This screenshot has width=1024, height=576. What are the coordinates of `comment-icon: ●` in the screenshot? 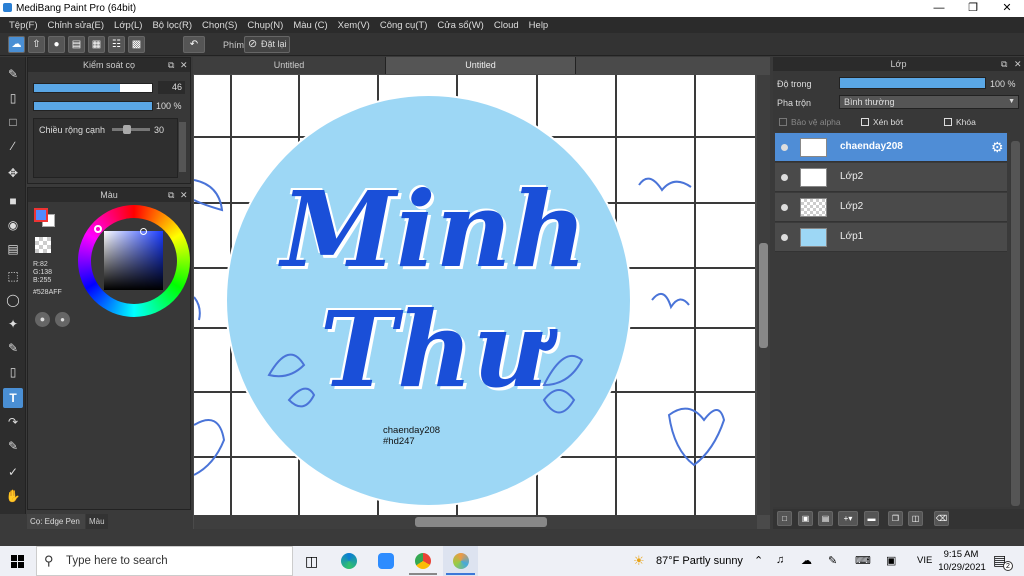 It's located at (56, 44).